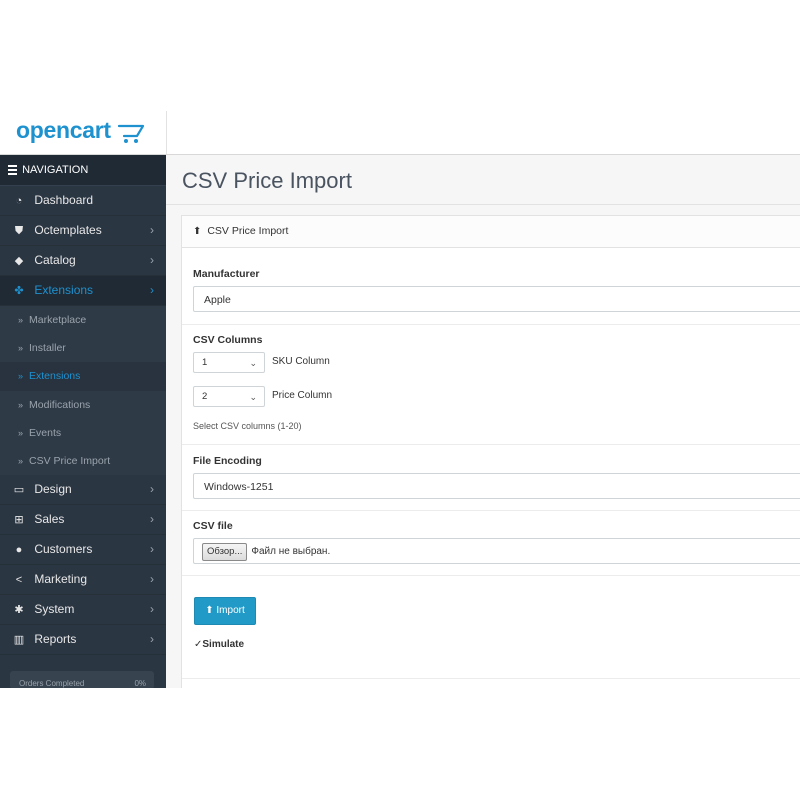  What do you see at coordinates (55, 639) in the screenshot?
I see `sidebar-item-label: Reports` at bounding box center [55, 639].